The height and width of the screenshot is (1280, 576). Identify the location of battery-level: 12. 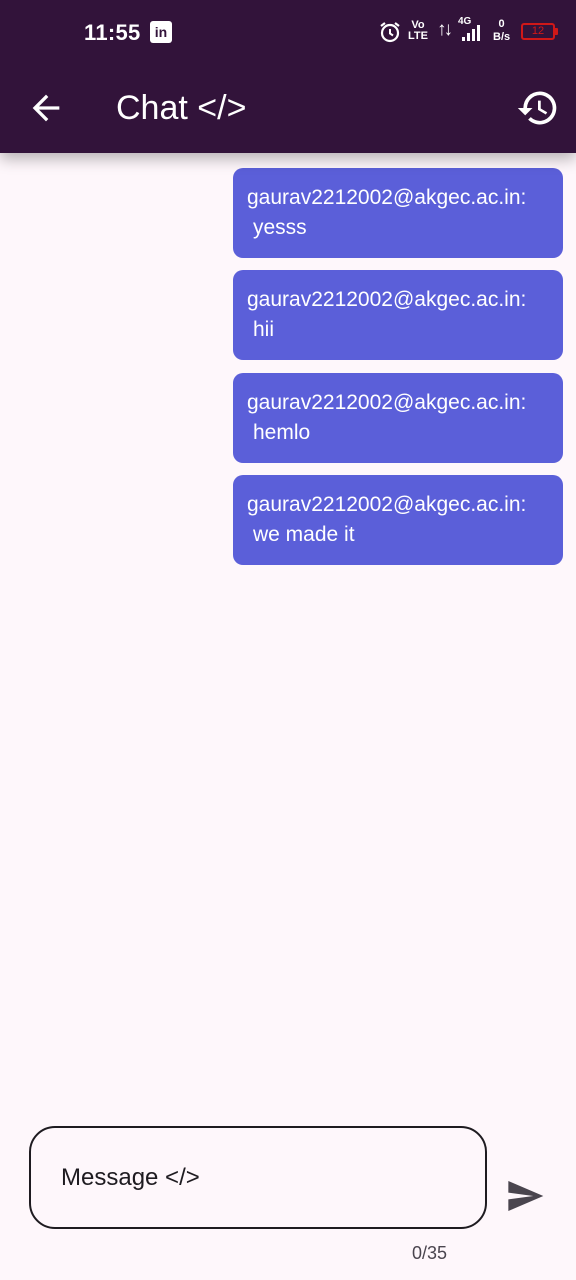
(538, 31).